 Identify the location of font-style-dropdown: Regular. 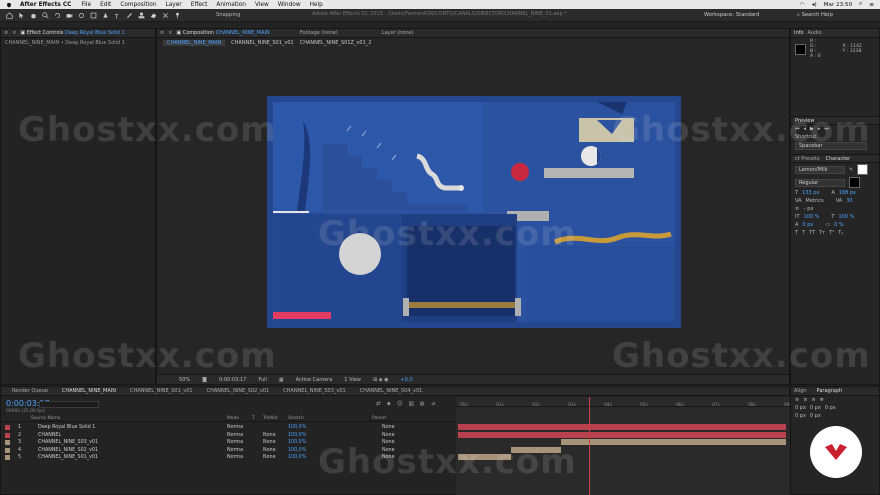
(820, 182).